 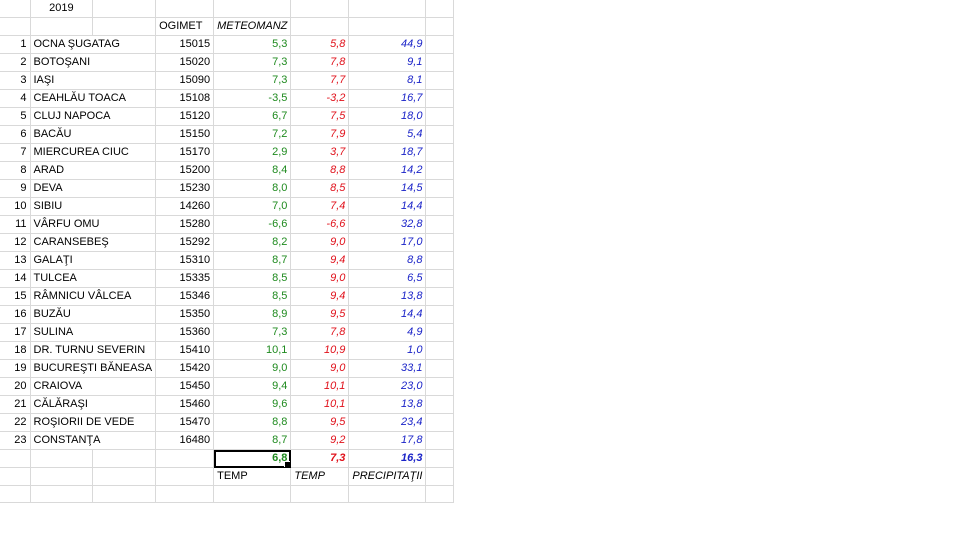 I want to click on meteomanz-temp-cell: -3,2, so click(x=320, y=98).